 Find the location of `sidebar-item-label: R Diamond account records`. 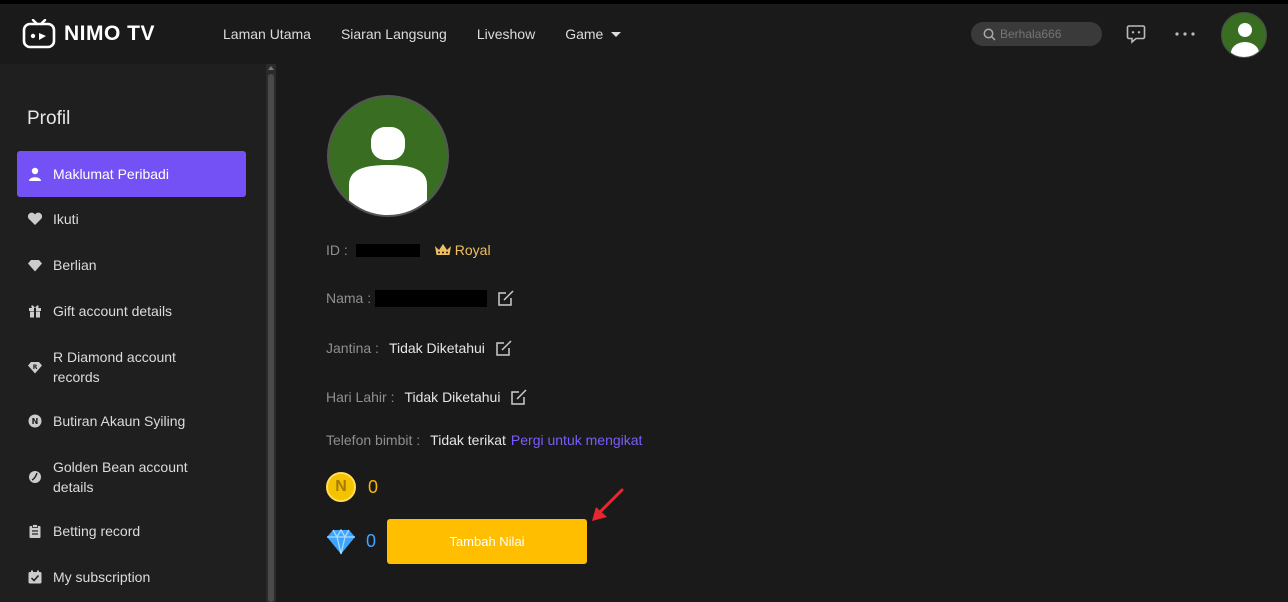

sidebar-item-label: R Diamond account records is located at coordinates (114, 367).